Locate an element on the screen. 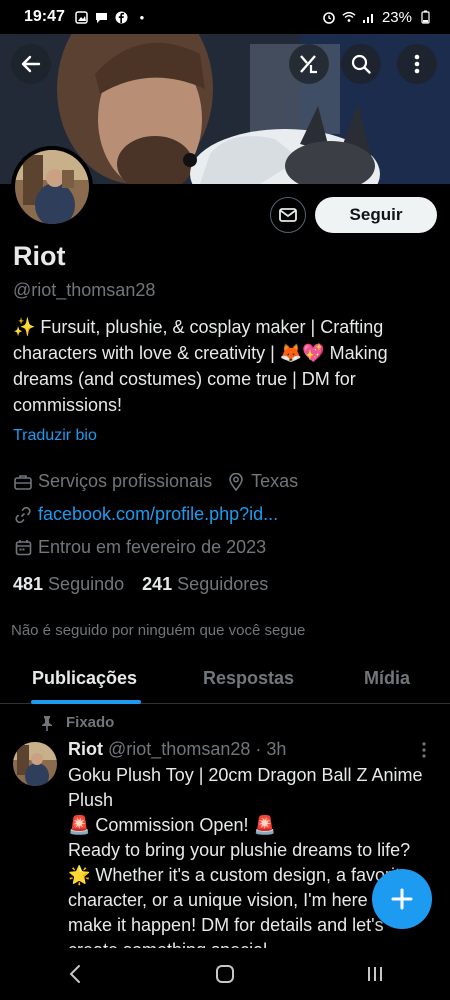 The image size is (450, 1000). nav-back-button is located at coordinates (75, 974).